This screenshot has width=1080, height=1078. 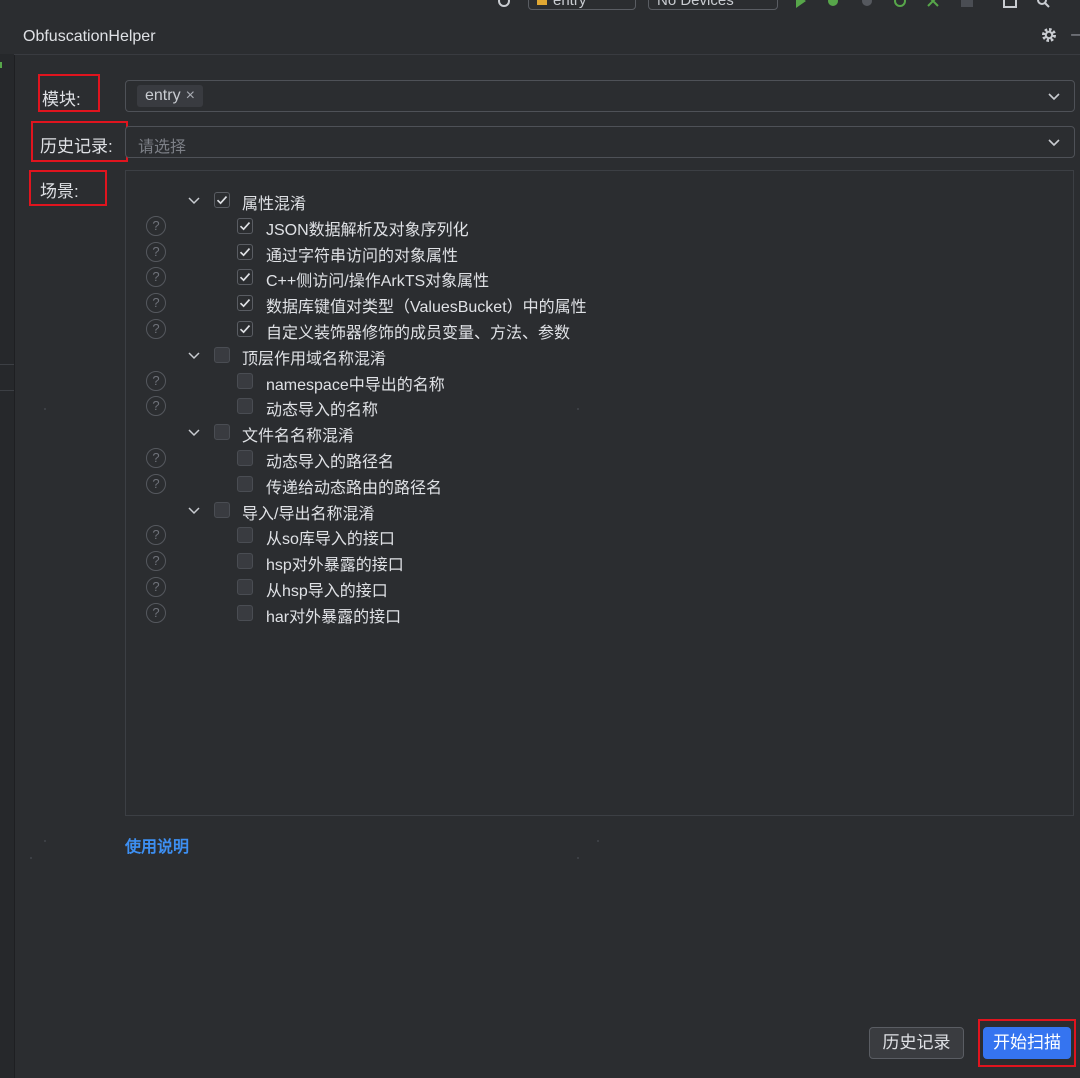 What do you see at coordinates (190, 95) in the screenshot?
I see `chip-remove-icon: ×` at bounding box center [190, 95].